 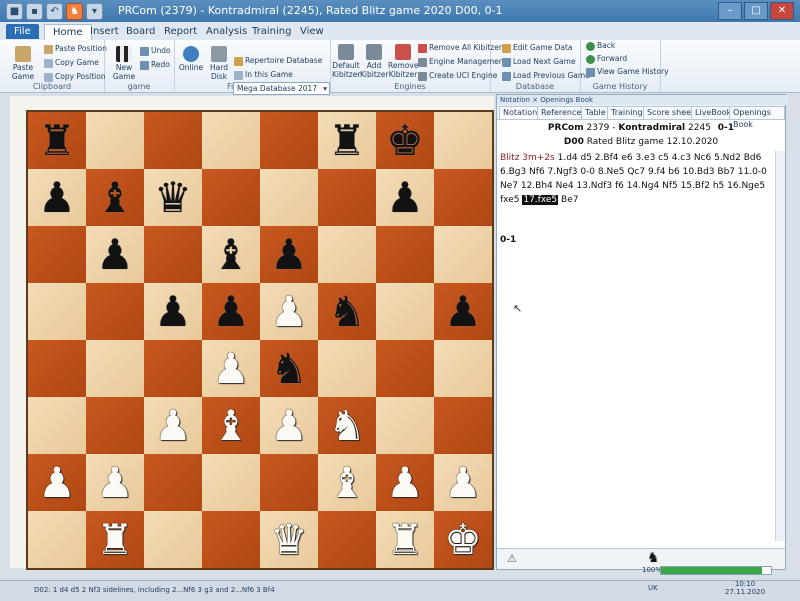 What do you see at coordinates (34, 11) in the screenshot?
I see `save-icon: ▪` at bounding box center [34, 11].